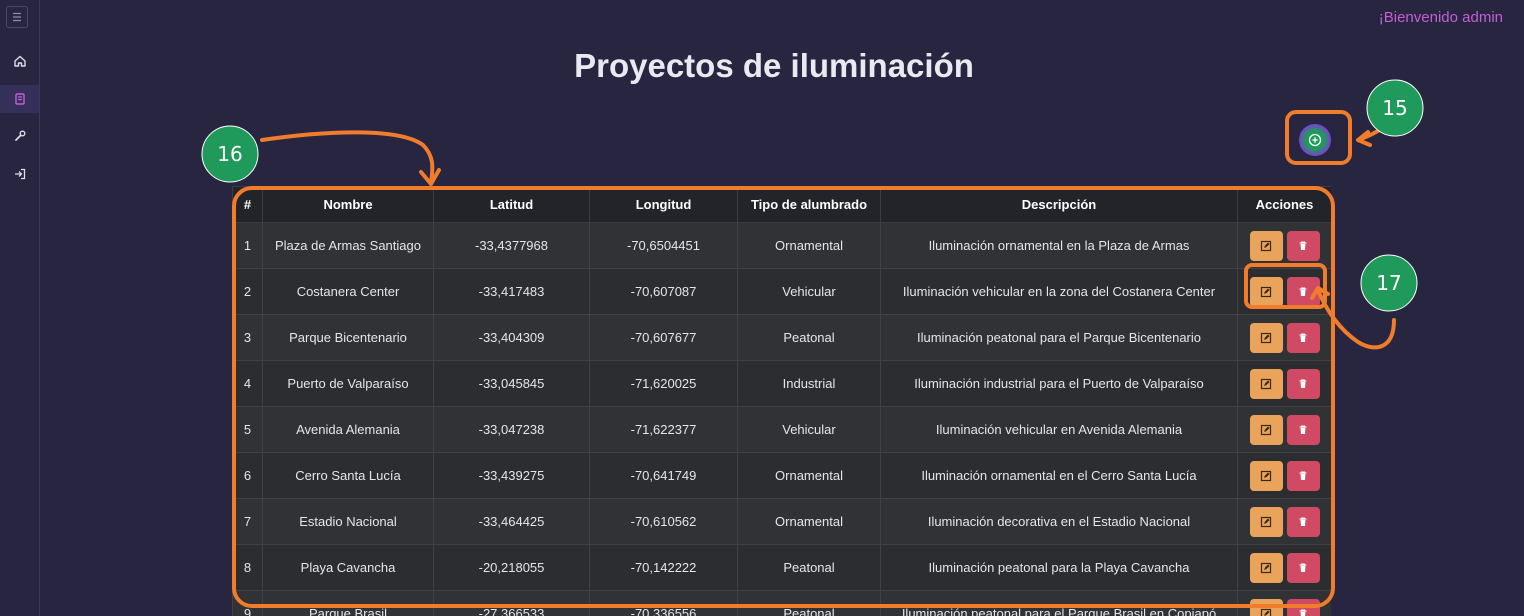 The width and height of the screenshot is (1524, 616). I want to click on cell-latitude: -33,464425, so click(511, 521).